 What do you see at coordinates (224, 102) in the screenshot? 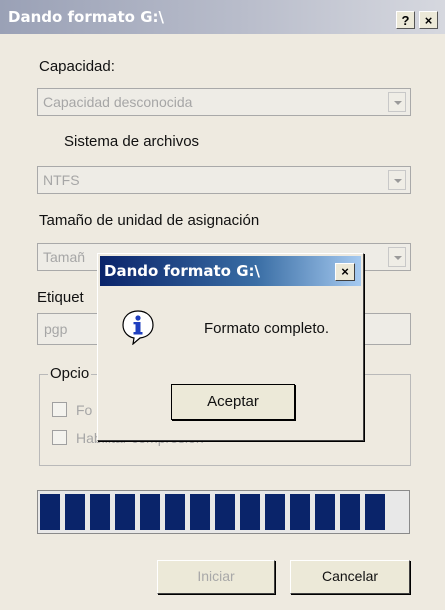
I see `capacity-select: Capacidad desconocida` at bounding box center [224, 102].